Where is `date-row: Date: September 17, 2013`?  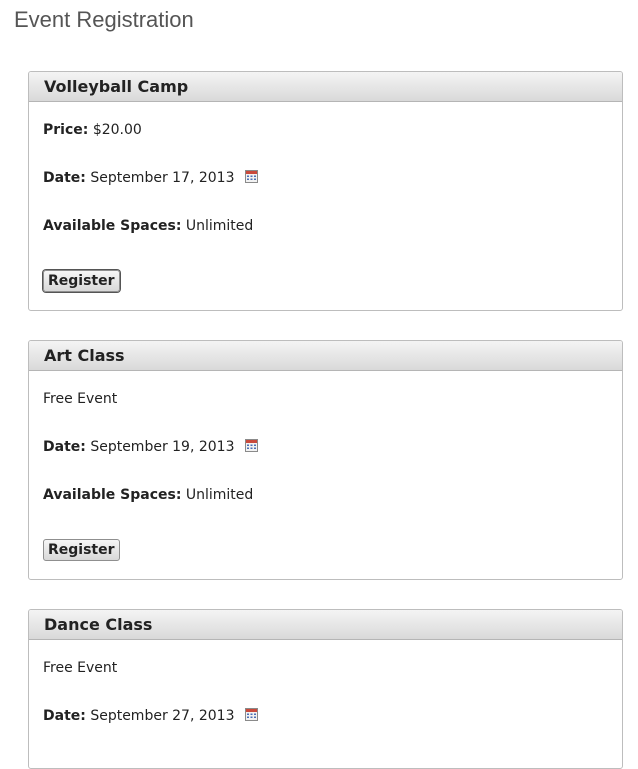
date-row: Date: September 17, 2013 is located at coordinates (150, 178).